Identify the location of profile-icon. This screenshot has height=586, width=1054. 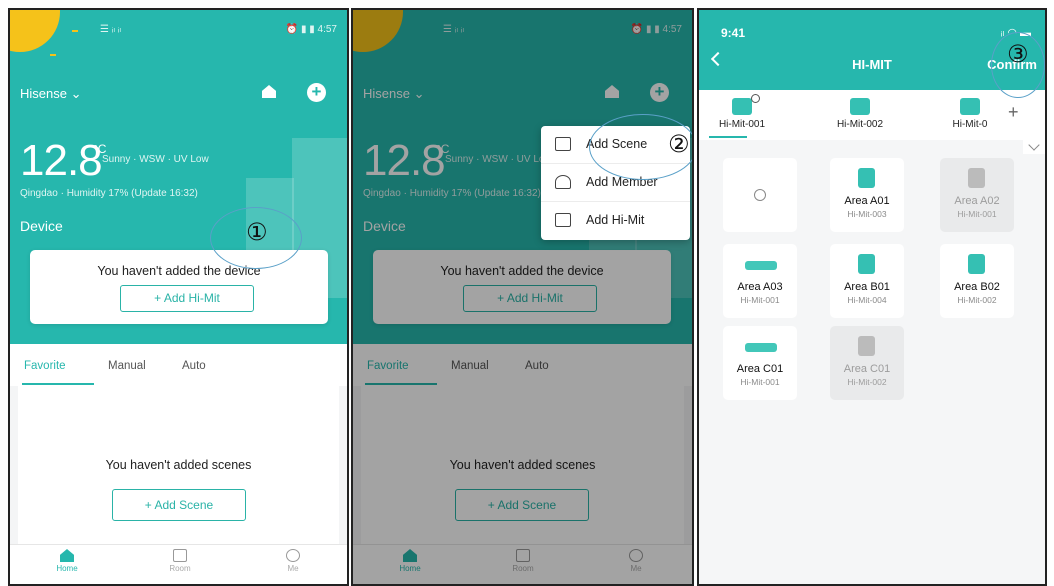
(293, 555).